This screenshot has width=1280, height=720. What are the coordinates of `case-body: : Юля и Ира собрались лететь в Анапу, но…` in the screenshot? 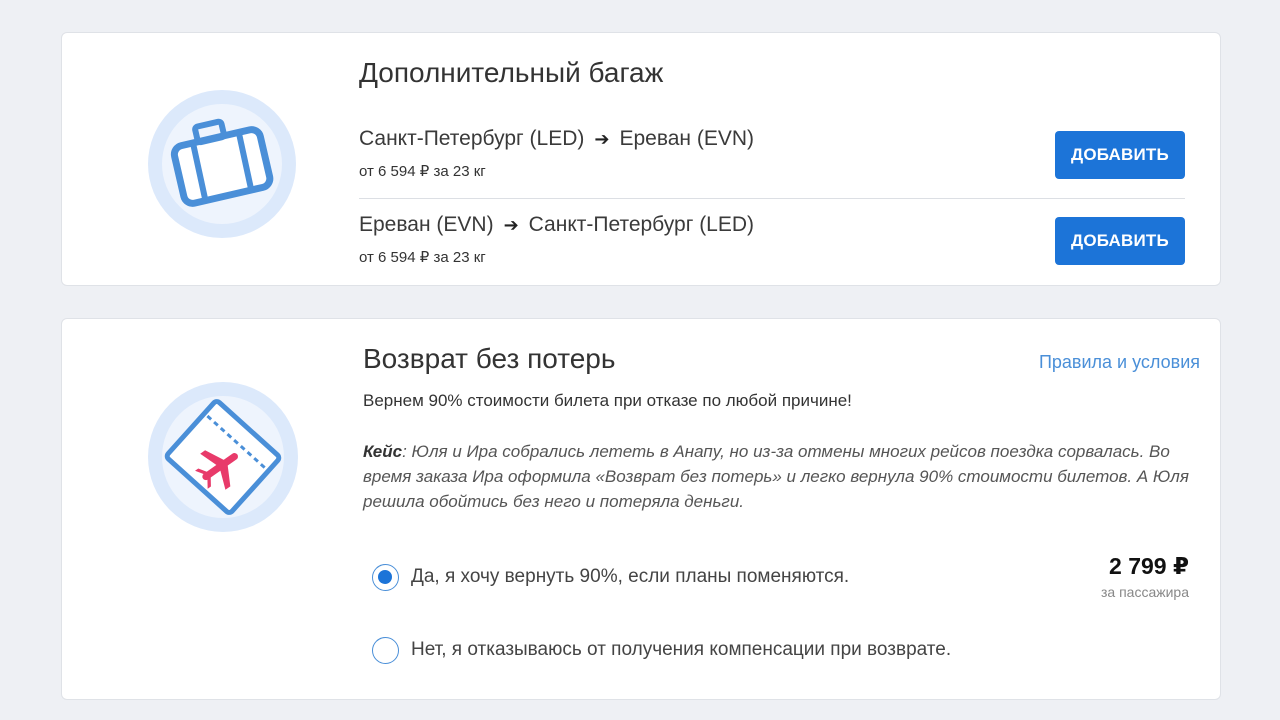 It's located at (776, 476).